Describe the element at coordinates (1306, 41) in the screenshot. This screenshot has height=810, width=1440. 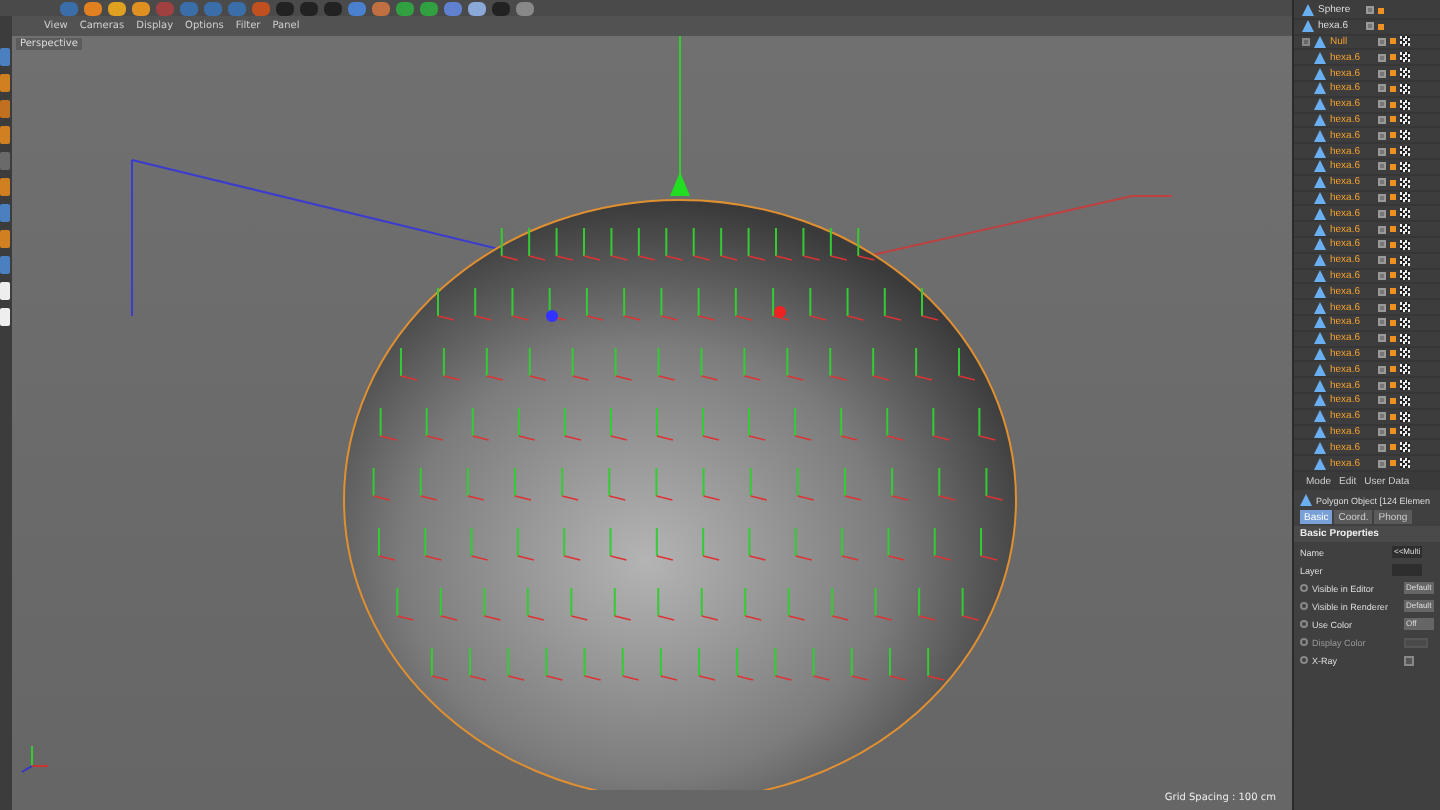
I see `expand-toggle` at that location.